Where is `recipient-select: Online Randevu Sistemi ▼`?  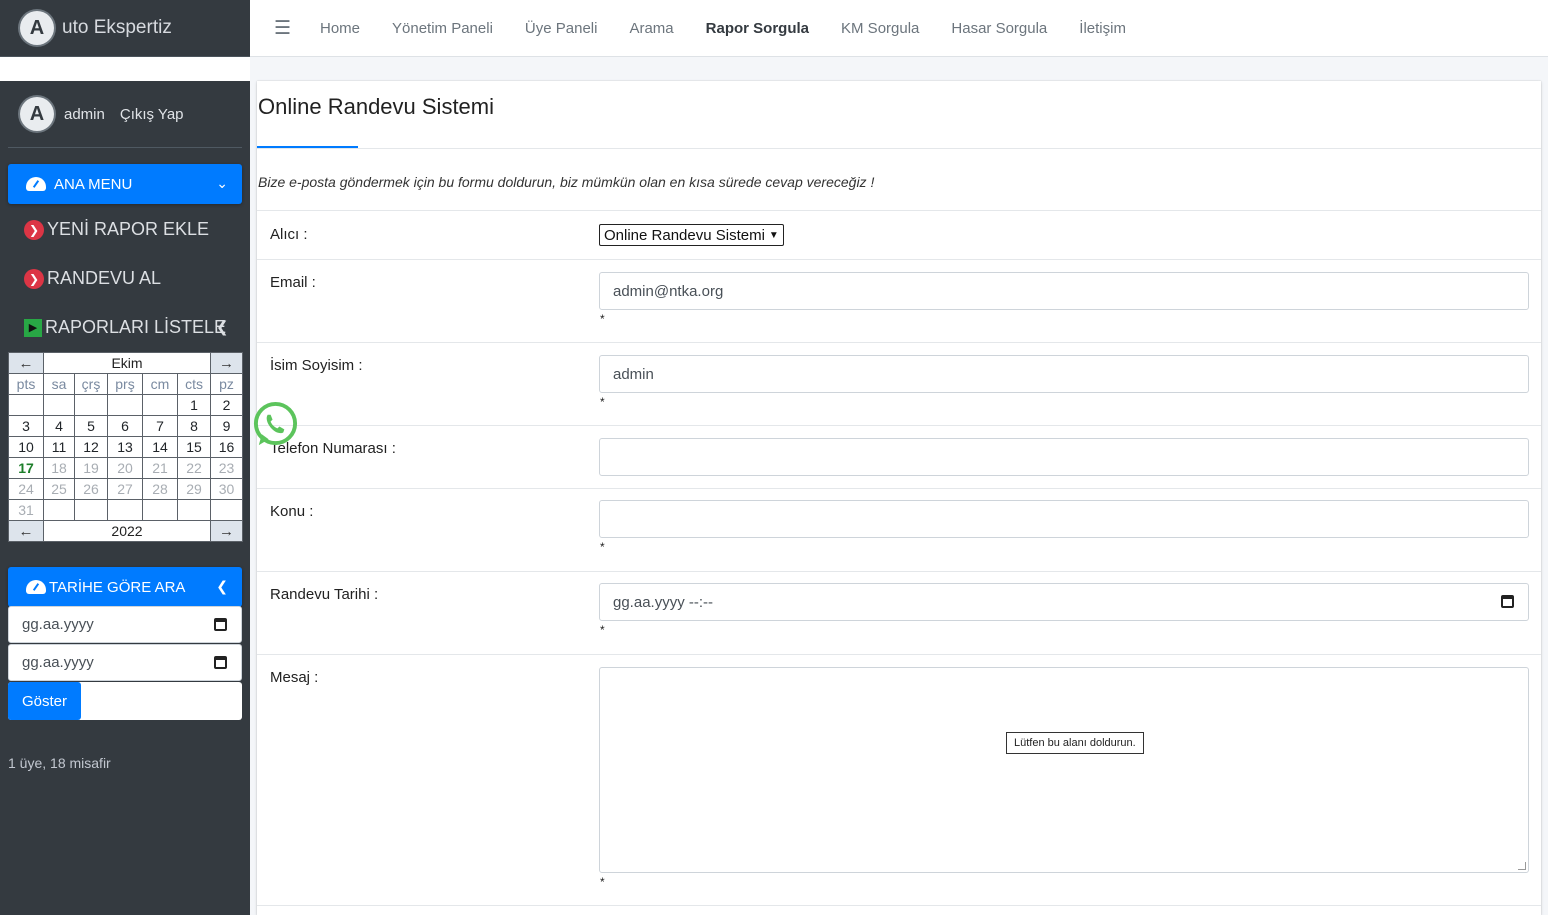
recipient-select: Online Randevu Sistemi ▼ is located at coordinates (691, 235).